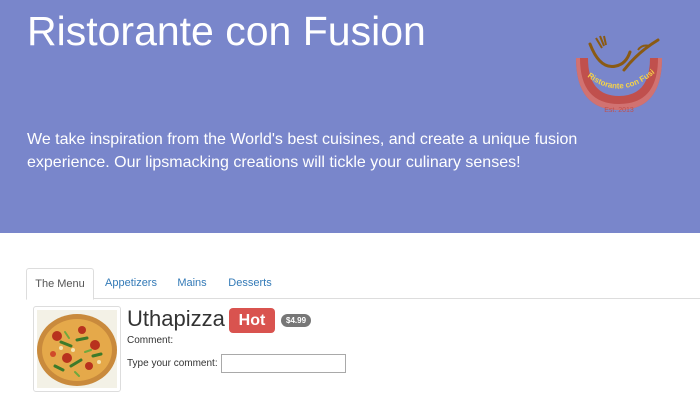  What do you see at coordinates (172, 363) in the screenshot?
I see `type-comment-label: Type your comment:` at bounding box center [172, 363].